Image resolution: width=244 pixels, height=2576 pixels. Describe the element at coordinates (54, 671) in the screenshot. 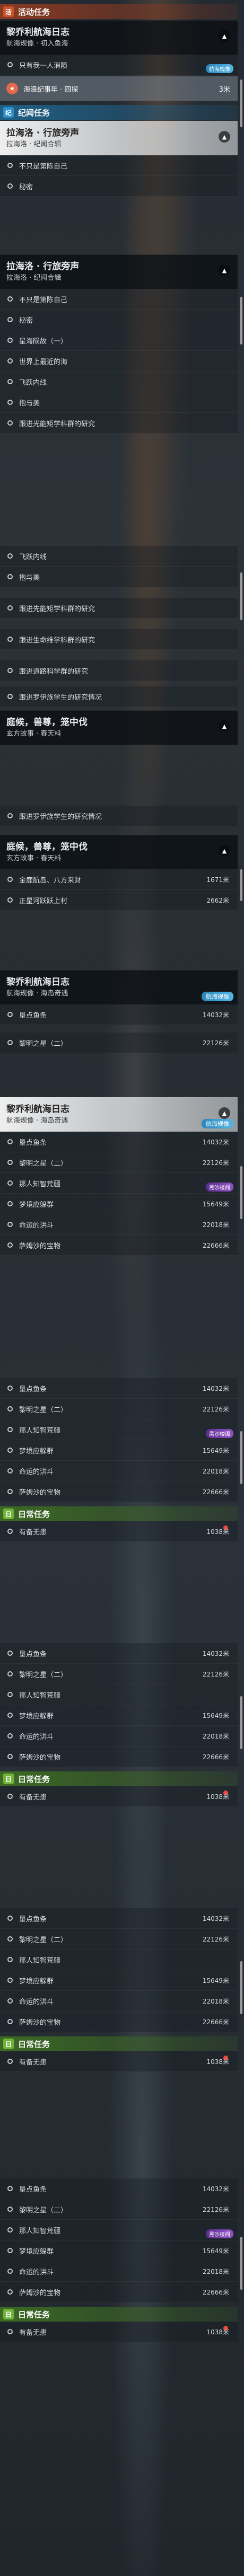

I see `objective-label: 跟进道路科学群的研究` at that location.